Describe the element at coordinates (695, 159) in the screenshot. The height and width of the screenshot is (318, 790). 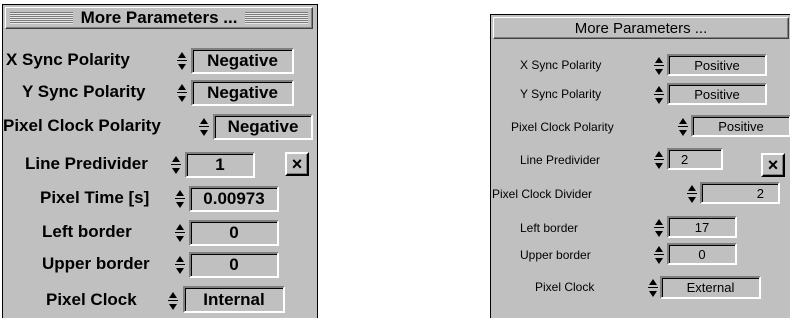
I see `line-predivider-field: 2` at that location.